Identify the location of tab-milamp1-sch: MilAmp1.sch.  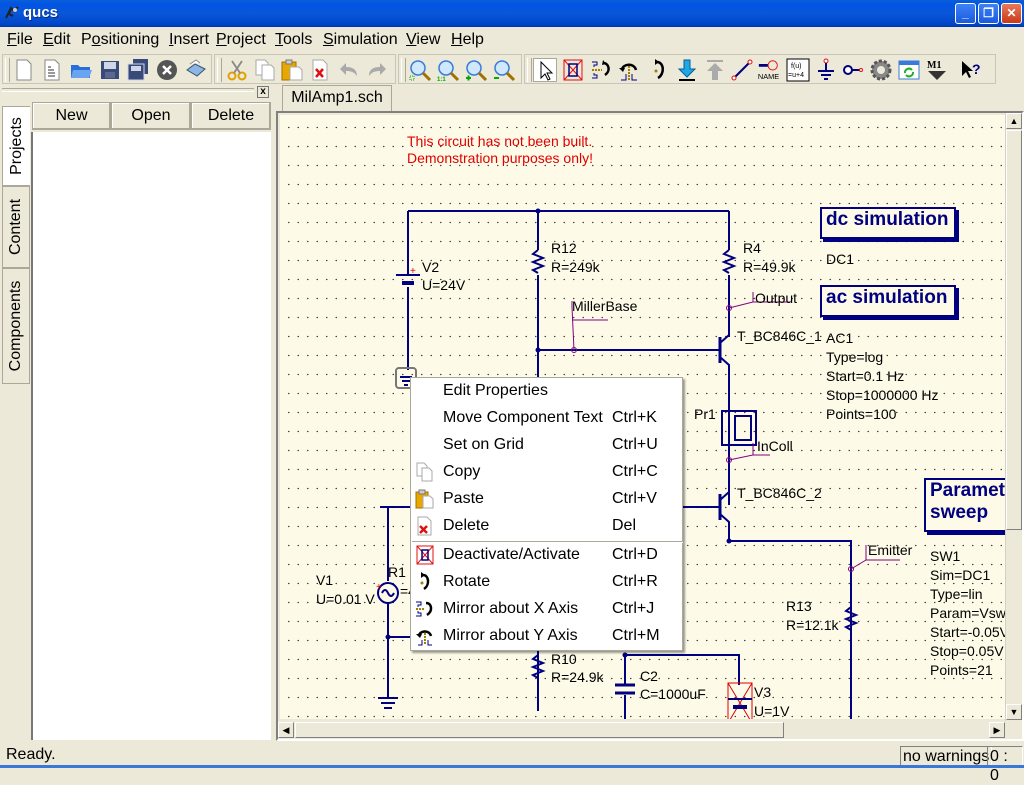
(337, 98).